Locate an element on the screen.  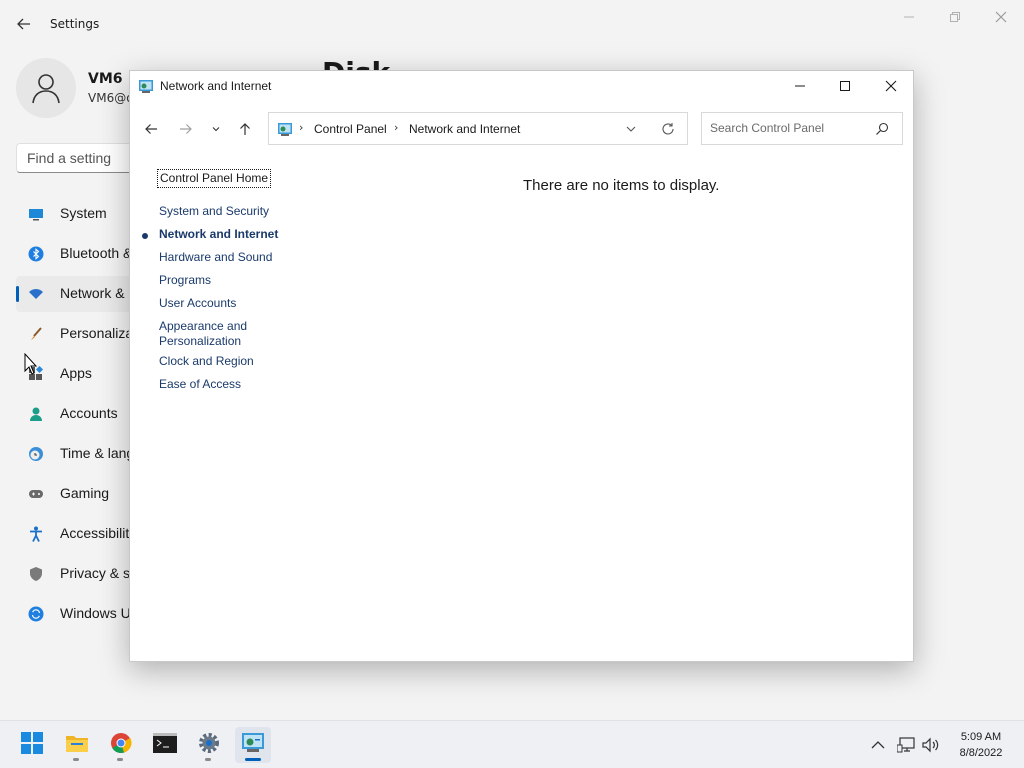
show-hidden-icons-chevron-icon is located at coordinates (878, 745).